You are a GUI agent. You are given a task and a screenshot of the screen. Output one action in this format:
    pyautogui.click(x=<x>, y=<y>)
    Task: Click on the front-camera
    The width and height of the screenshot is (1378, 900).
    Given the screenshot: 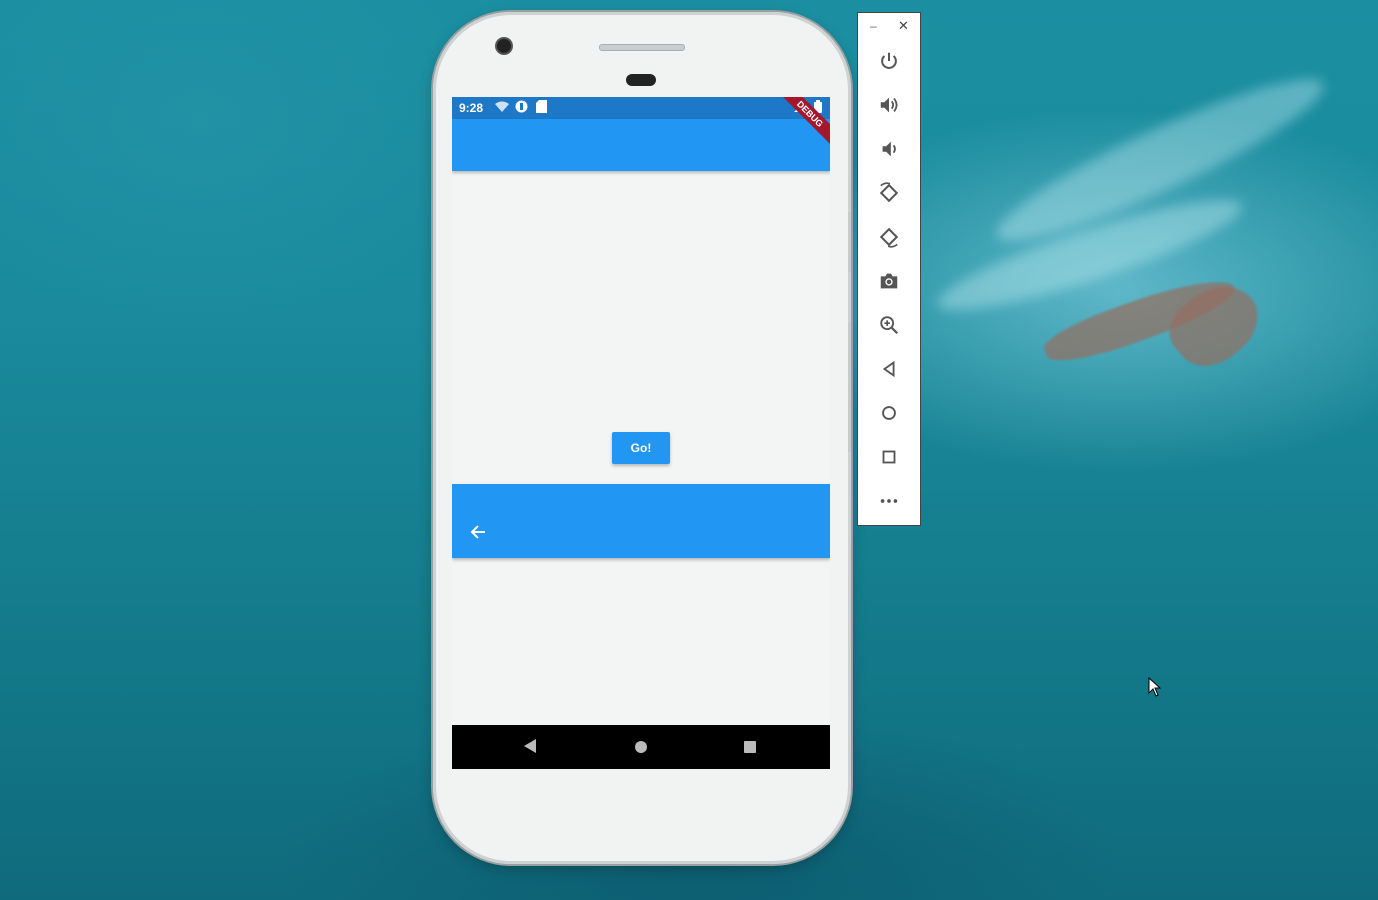 What is the action you would take?
    pyautogui.click(x=504, y=46)
    